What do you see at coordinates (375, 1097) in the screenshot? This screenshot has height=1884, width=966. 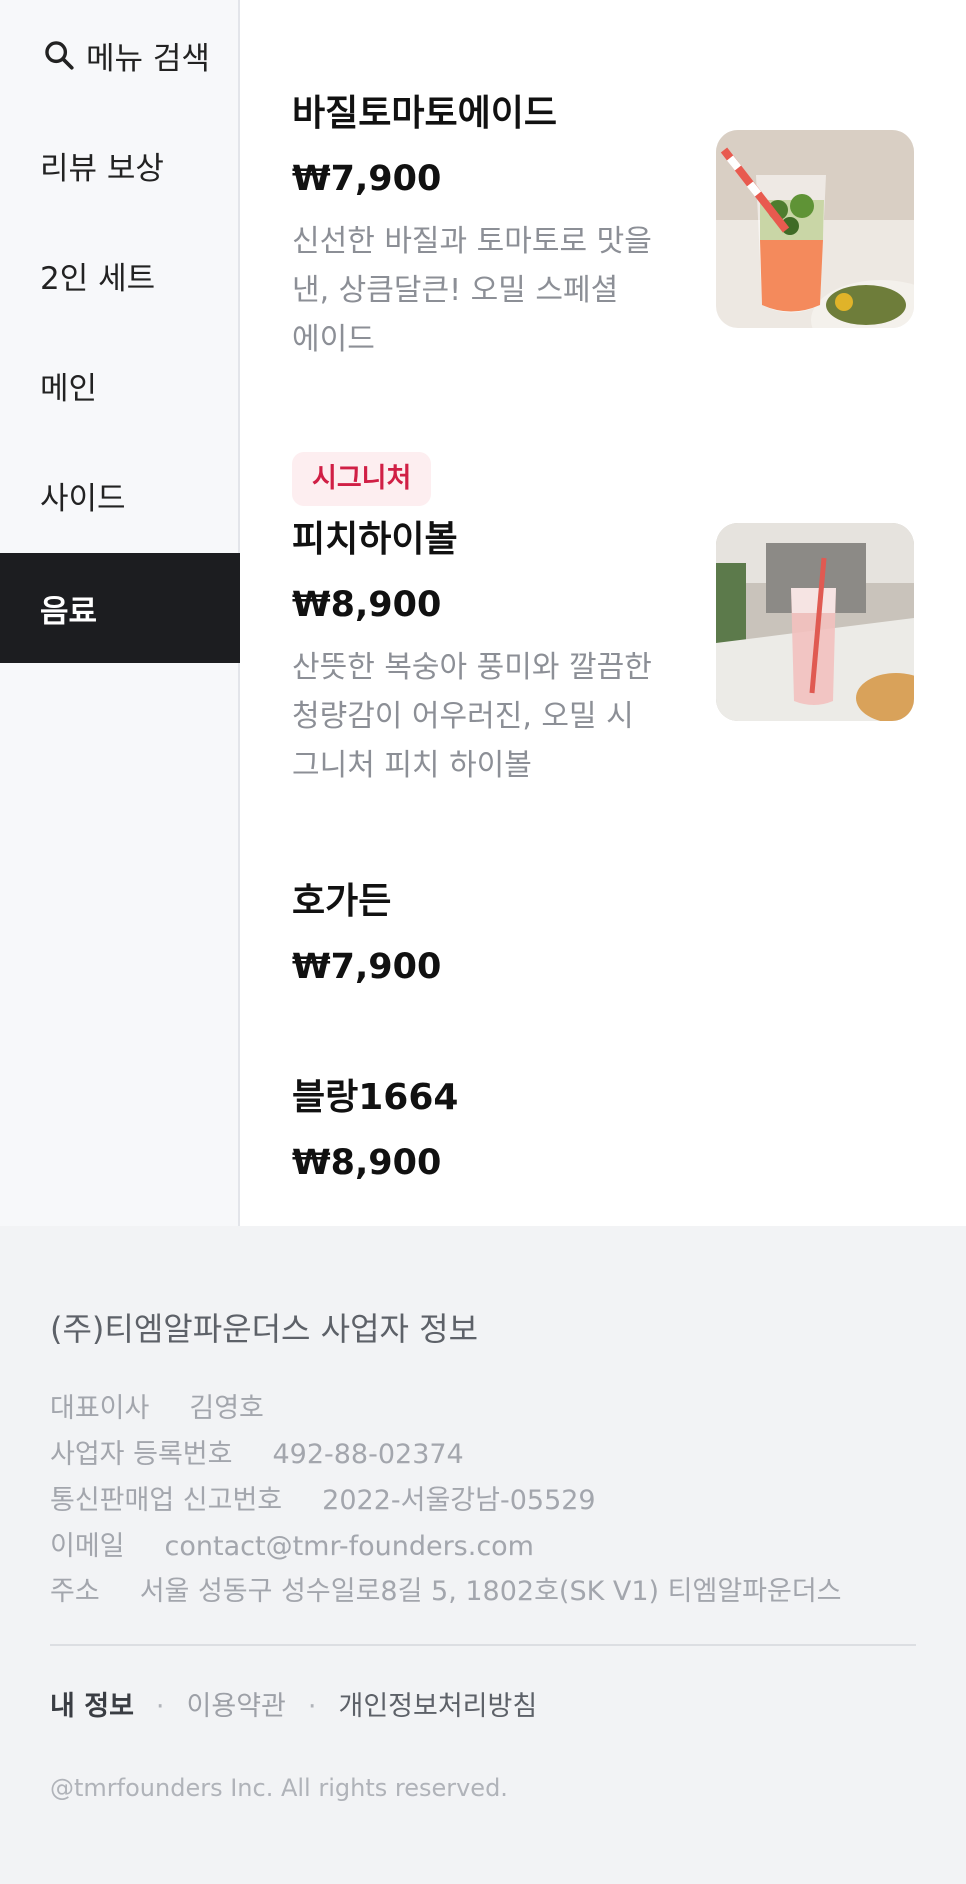 I see `menu-item-name: 블랑1664` at bounding box center [375, 1097].